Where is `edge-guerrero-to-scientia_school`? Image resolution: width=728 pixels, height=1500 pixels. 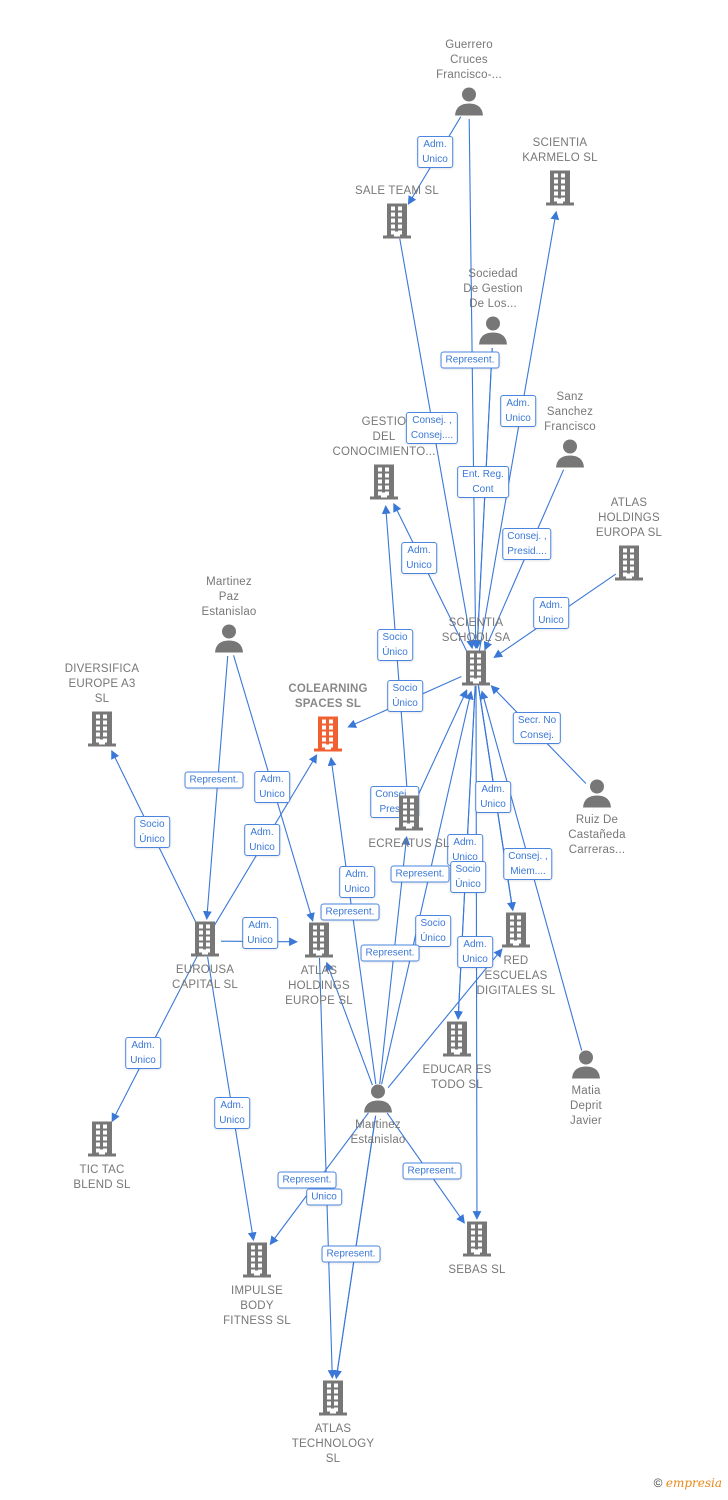 edge-guerrero-to-scientia_school is located at coordinates (474, 383).